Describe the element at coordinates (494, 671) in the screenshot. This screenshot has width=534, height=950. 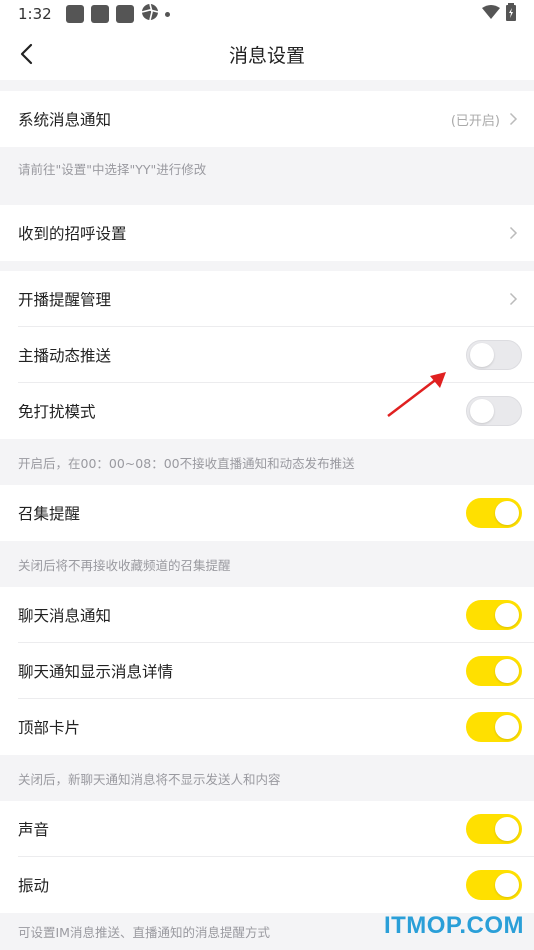
I see `chat-detail-toggle` at that location.